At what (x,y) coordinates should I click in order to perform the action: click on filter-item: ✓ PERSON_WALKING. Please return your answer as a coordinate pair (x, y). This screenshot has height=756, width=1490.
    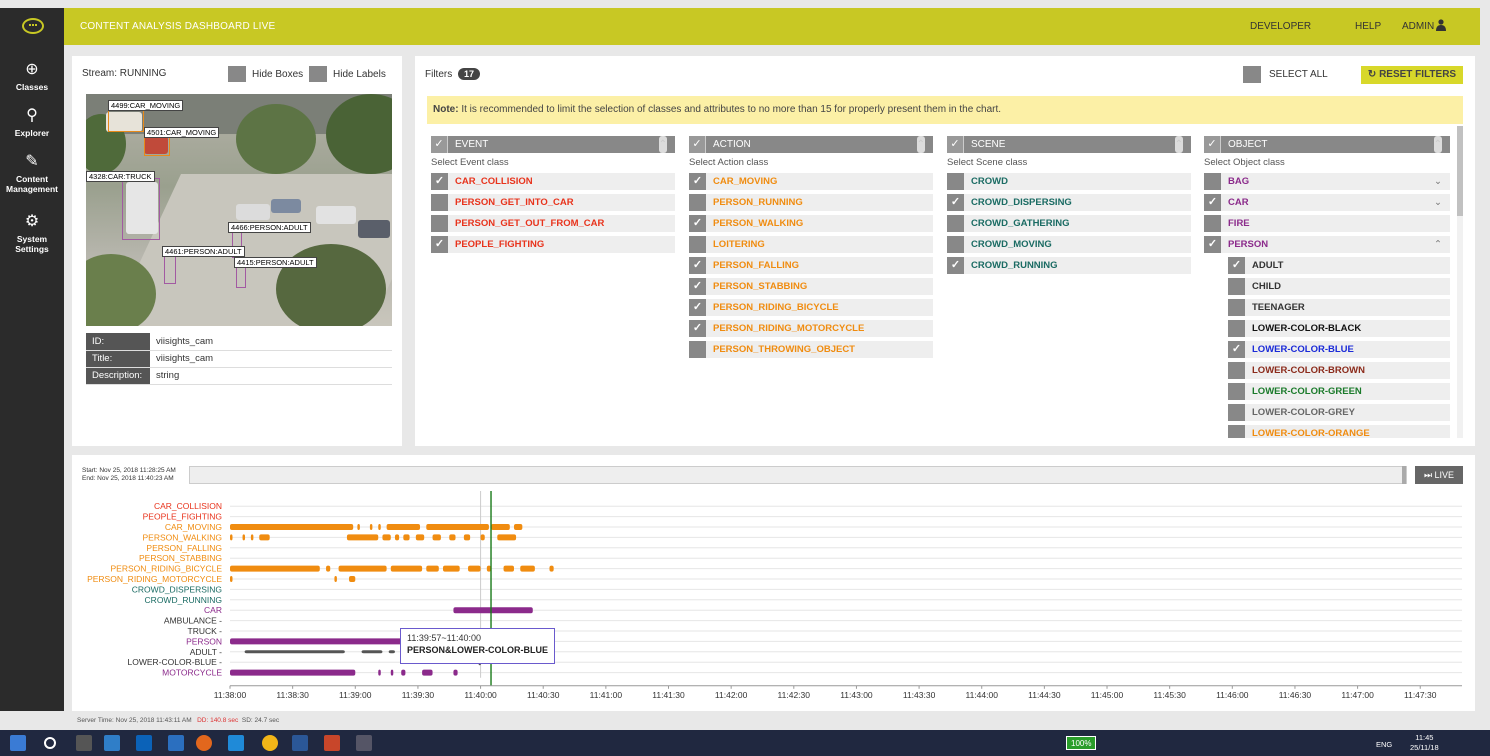
    Looking at the image, I should click on (811, 223).